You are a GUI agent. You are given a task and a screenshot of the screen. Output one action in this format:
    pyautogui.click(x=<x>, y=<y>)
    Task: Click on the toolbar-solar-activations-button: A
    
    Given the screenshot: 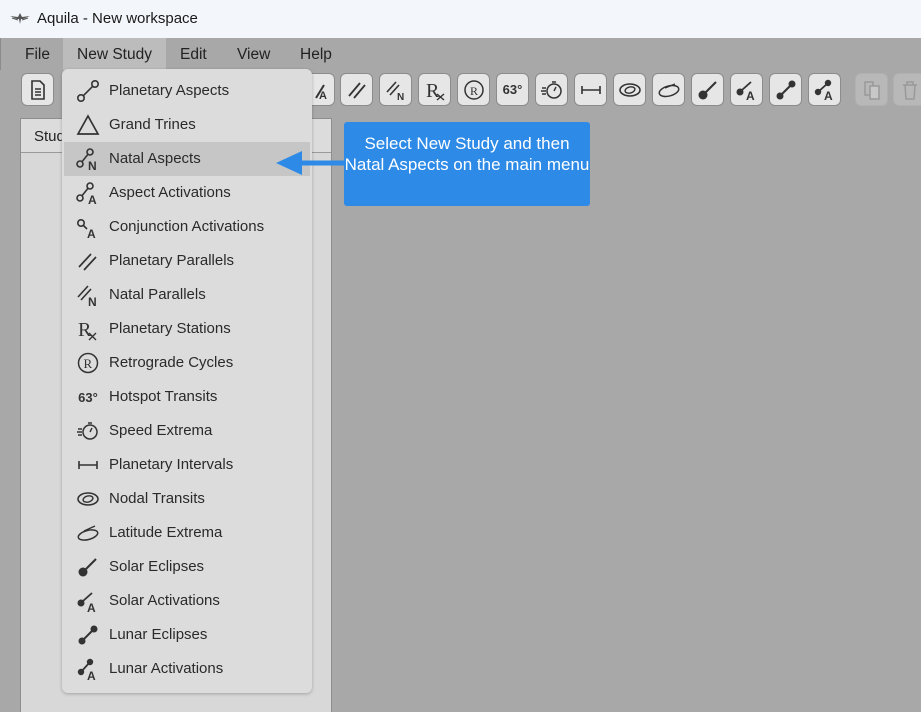 What is the action you would take?
    pyautogui.click(x=746, y=89)
    